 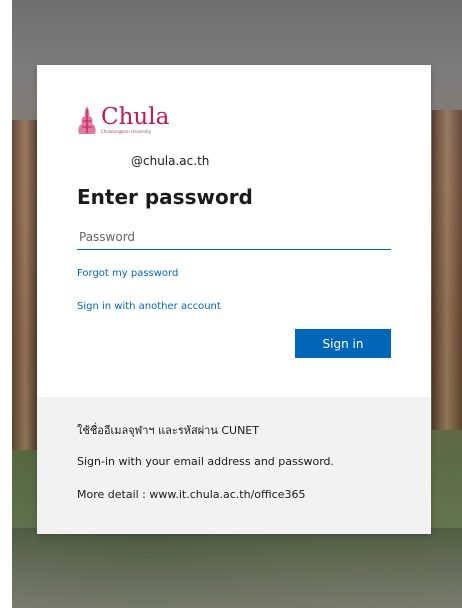 I want to click on logo-text-group: Chula Chulalongkorn University, so click(x=135, y=120).